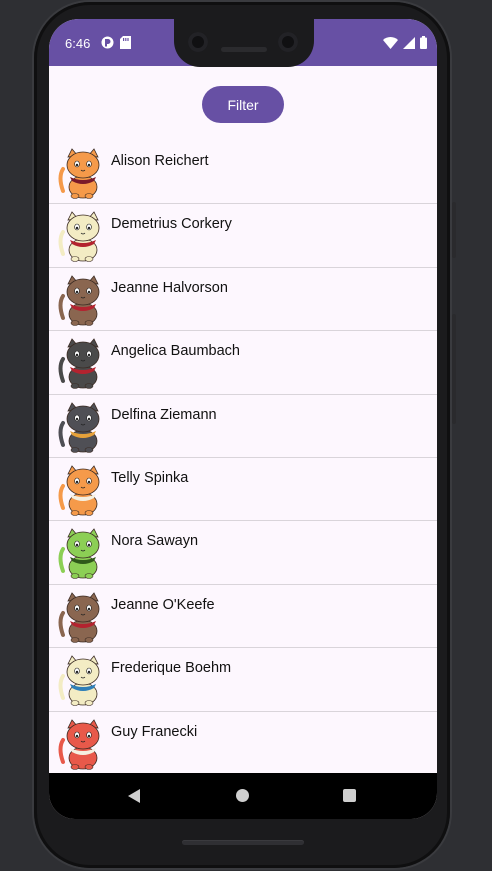 The image size is (492, 871). I want to click on camera-notch, so click(244, 43).